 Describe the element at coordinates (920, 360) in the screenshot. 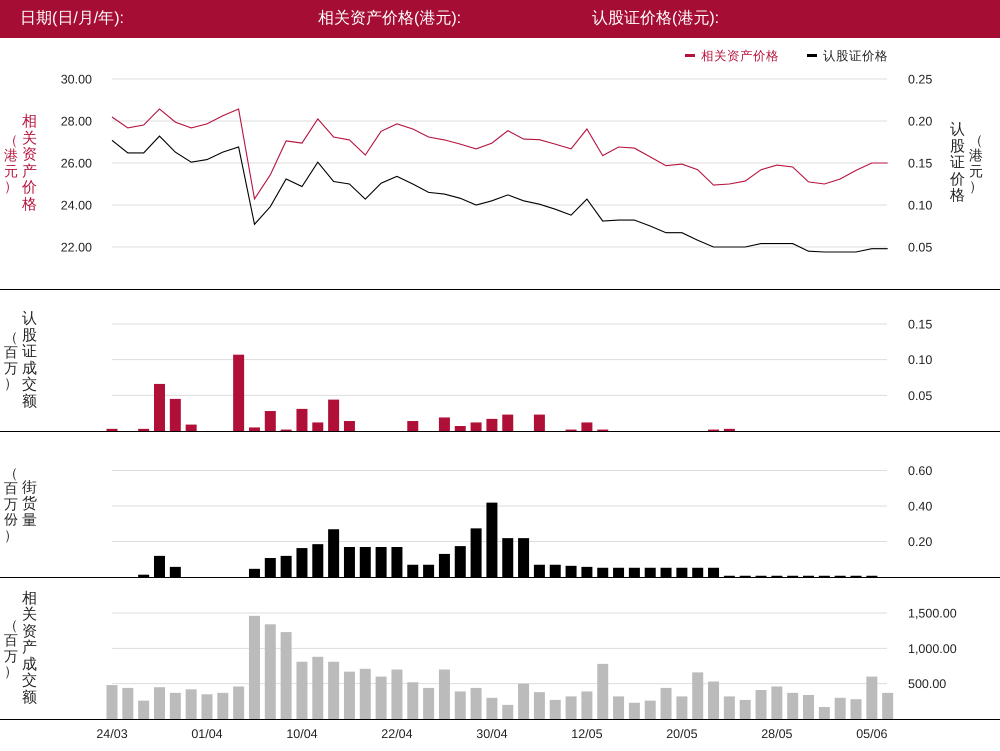

I see `tick-label: 0.10` at that location.